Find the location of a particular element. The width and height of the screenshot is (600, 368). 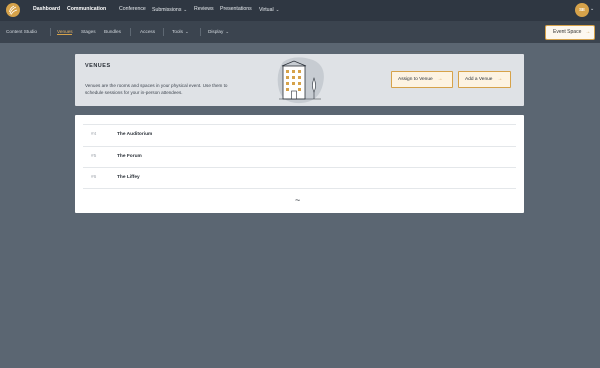

sunburst-logo-icon is located at coordinates (13, 10).